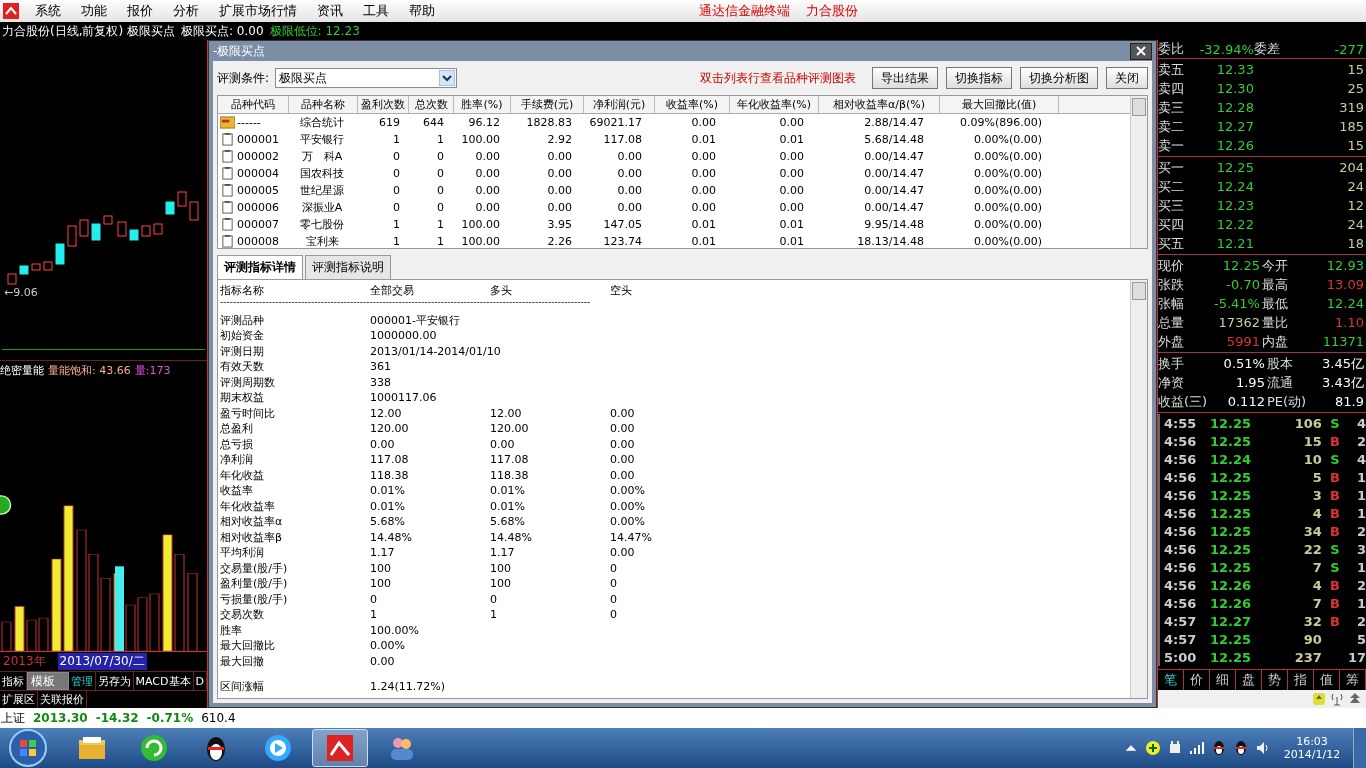 The width and height of the screenshot is (1366, 768). I want to click on column-header: 总次数, so click(431, 104).